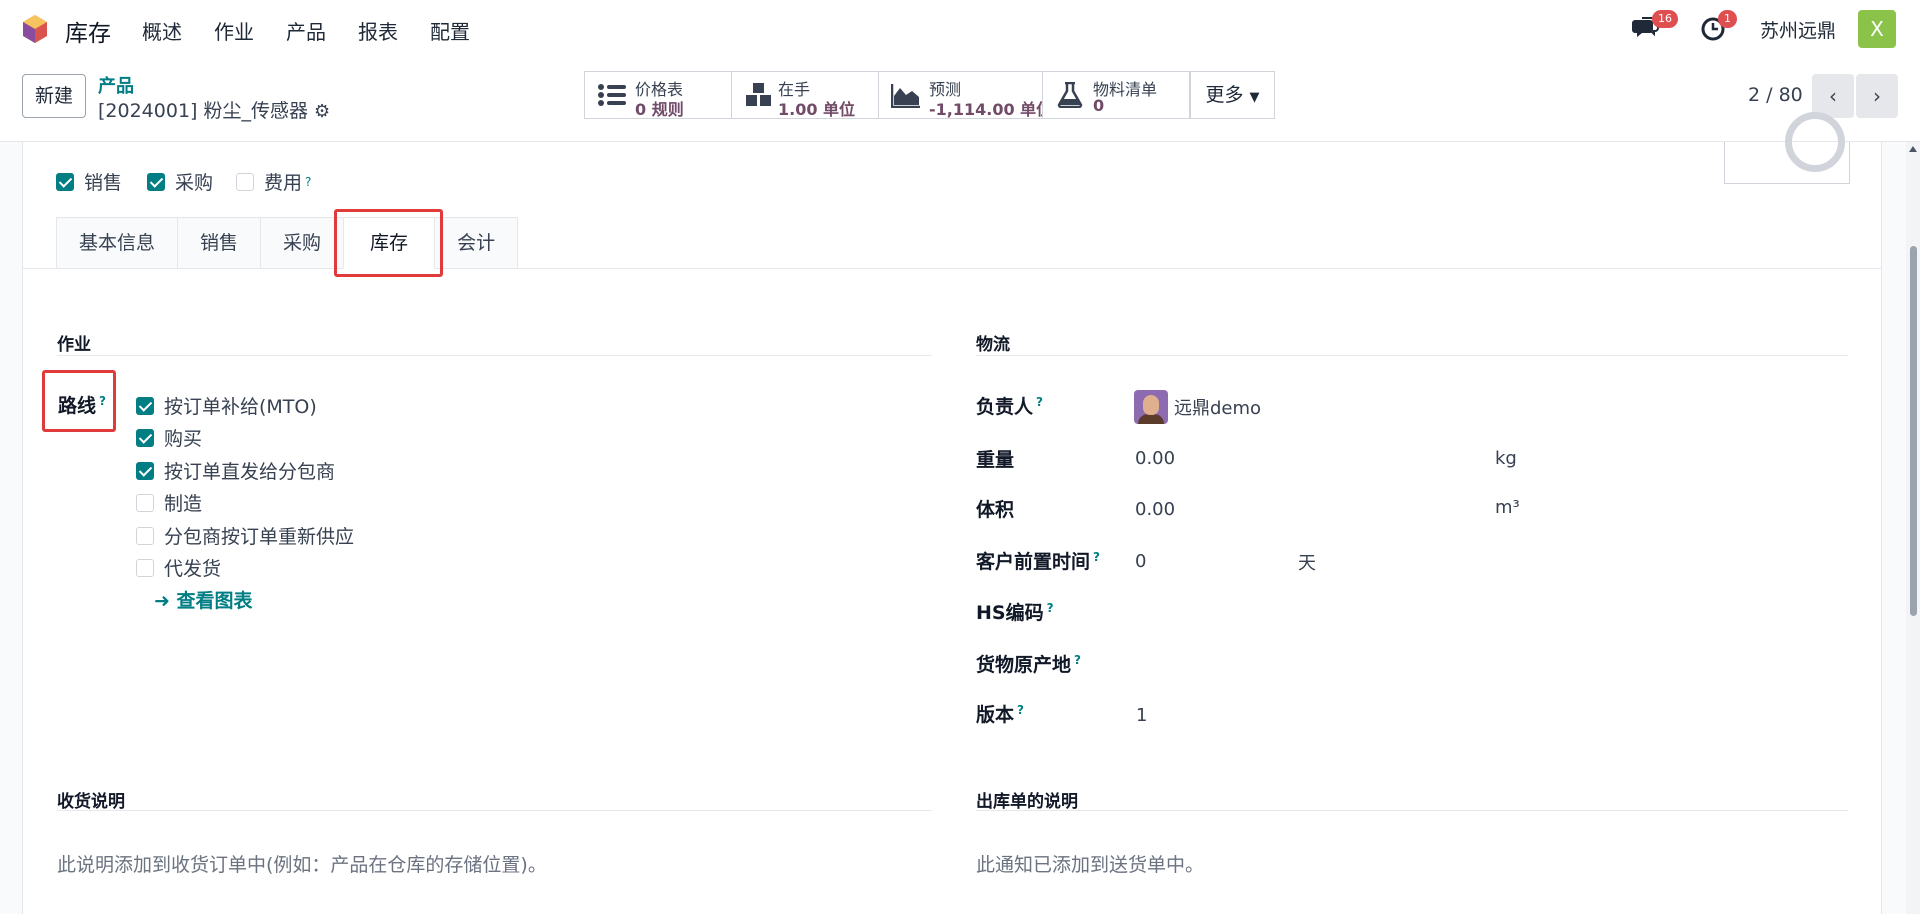 This screenshot has height=914, width=1920. Describe the element at coordinates (1775, 95) in the screenshot. I see `pager-value: 2 / 80` at that location.